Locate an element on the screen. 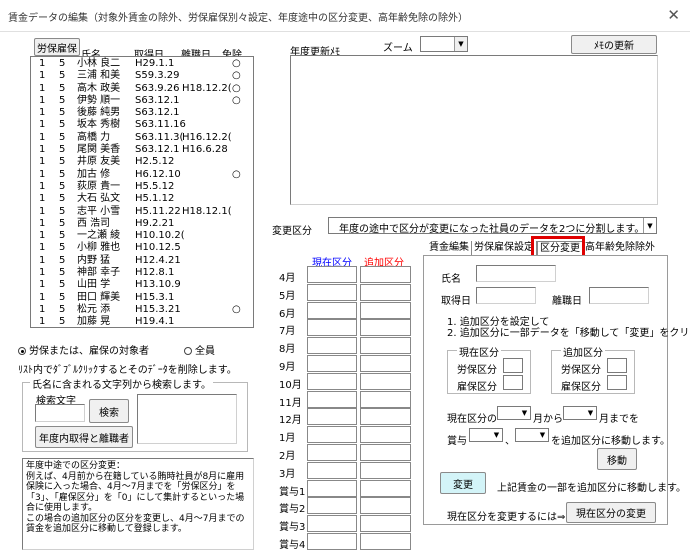 The height and width of the screenshot is (560, 690). period-to-select: ▼ is located at coordinates (580, 413).